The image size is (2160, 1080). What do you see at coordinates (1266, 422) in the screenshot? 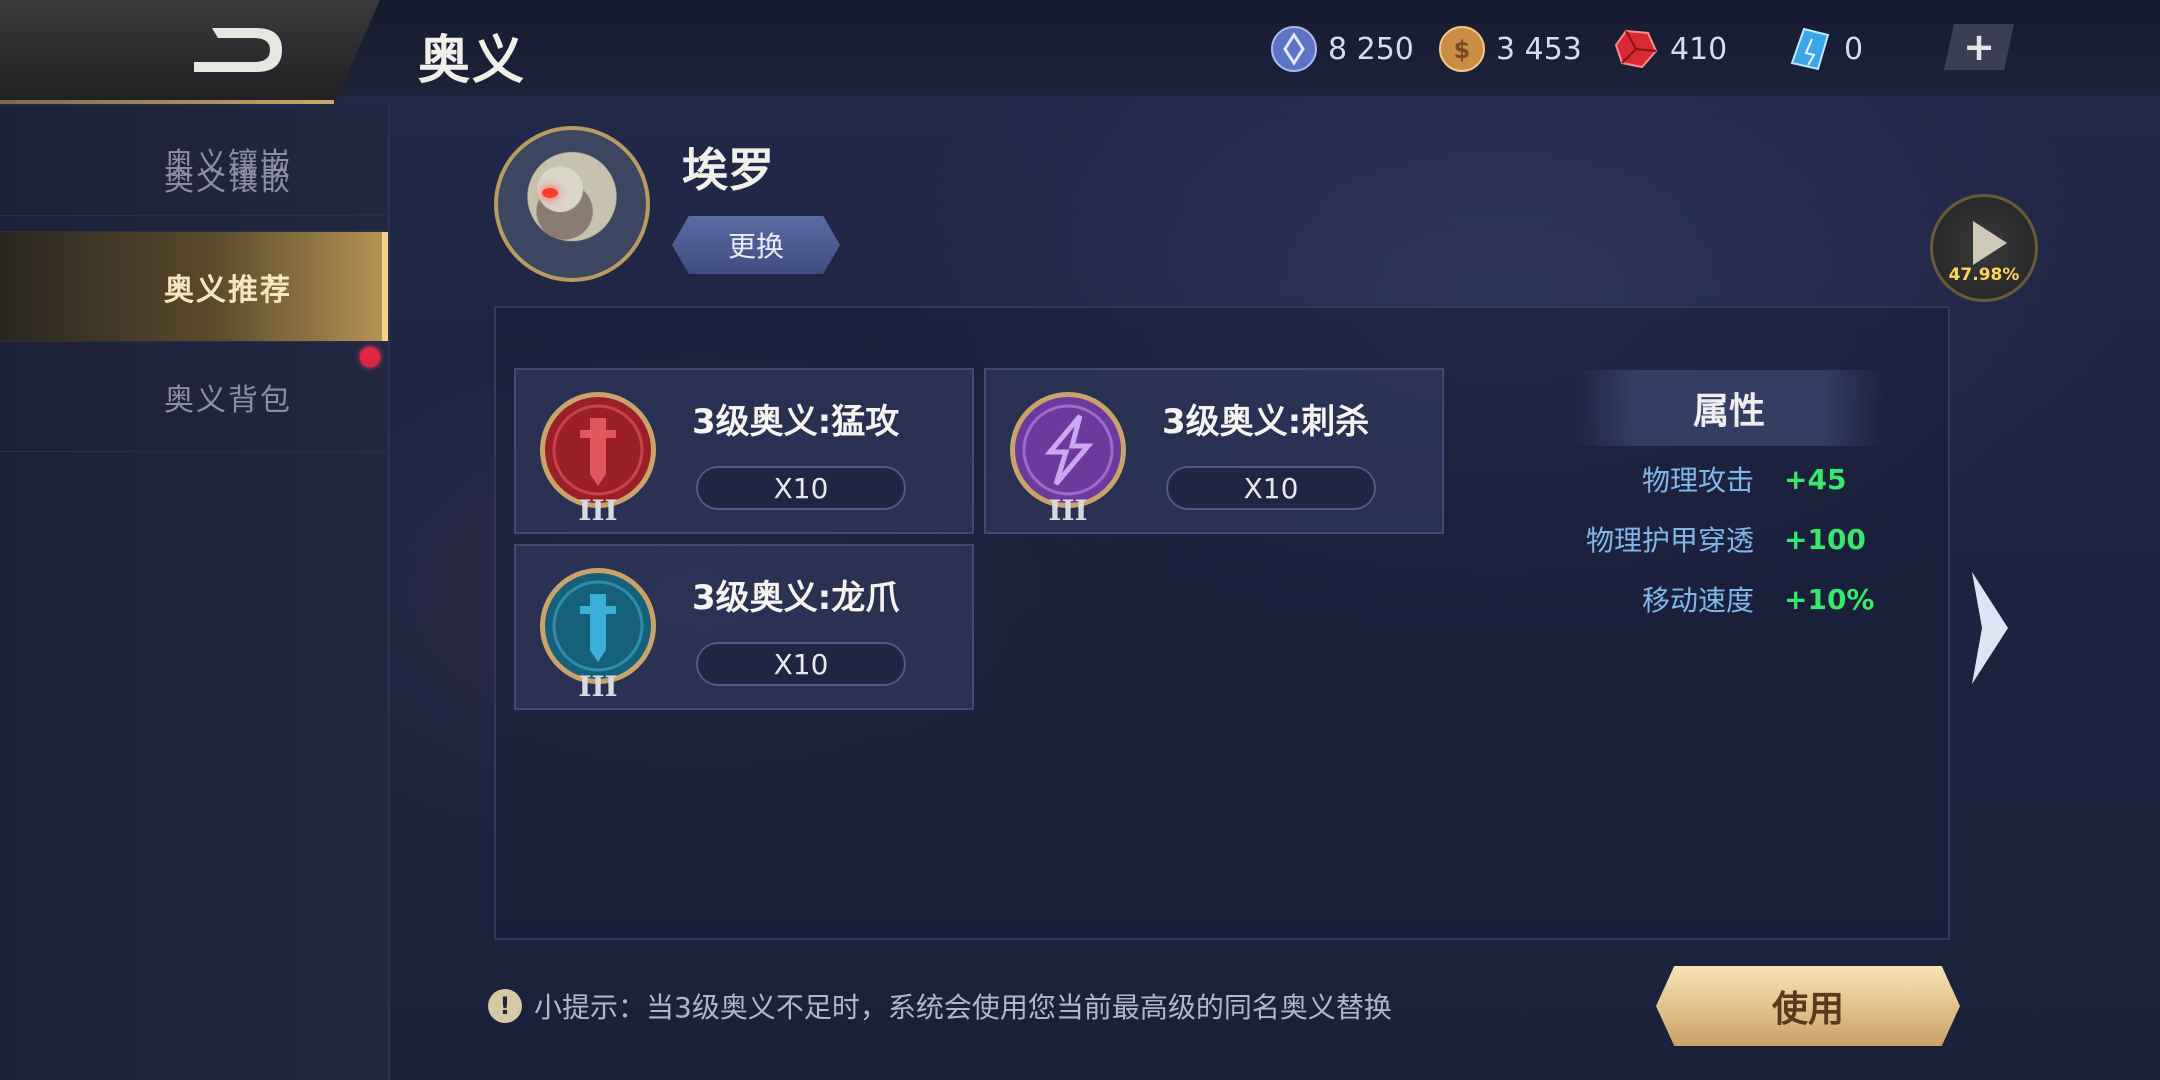
I see `card-title: 3级奥义:刺杀` at bounding box center [1266, 422].